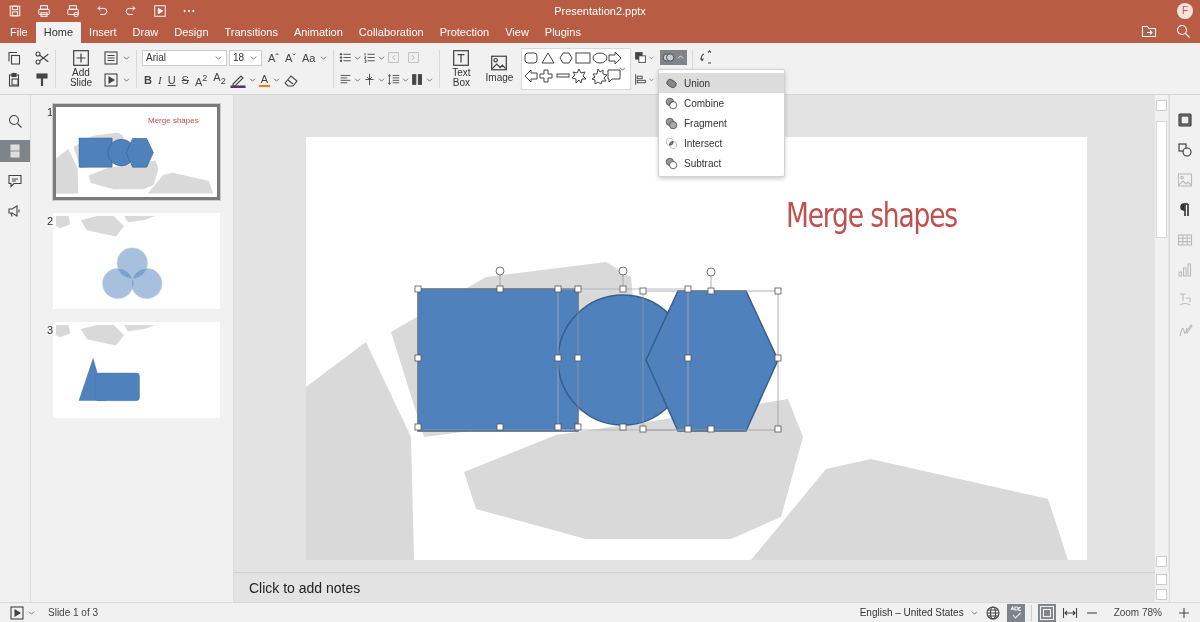 Image resolution: width=1200 pixels, height=622 pixels. What do you see at coordinates (160, 10) in the screenshot?
I see `slideshow-icon` at bounding box center [160, 10].